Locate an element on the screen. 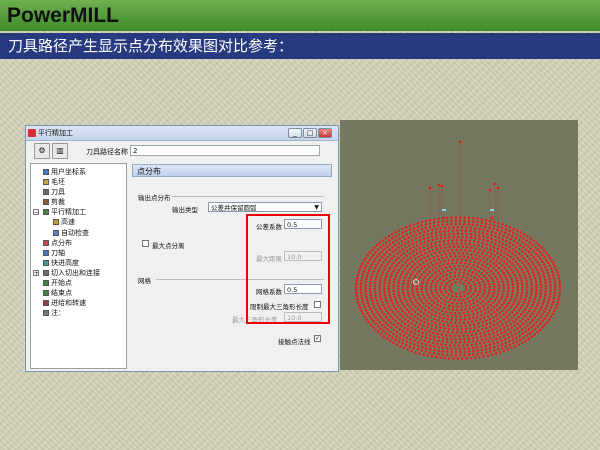  tree-item: 结束点 is located at coordinates (78, 293).